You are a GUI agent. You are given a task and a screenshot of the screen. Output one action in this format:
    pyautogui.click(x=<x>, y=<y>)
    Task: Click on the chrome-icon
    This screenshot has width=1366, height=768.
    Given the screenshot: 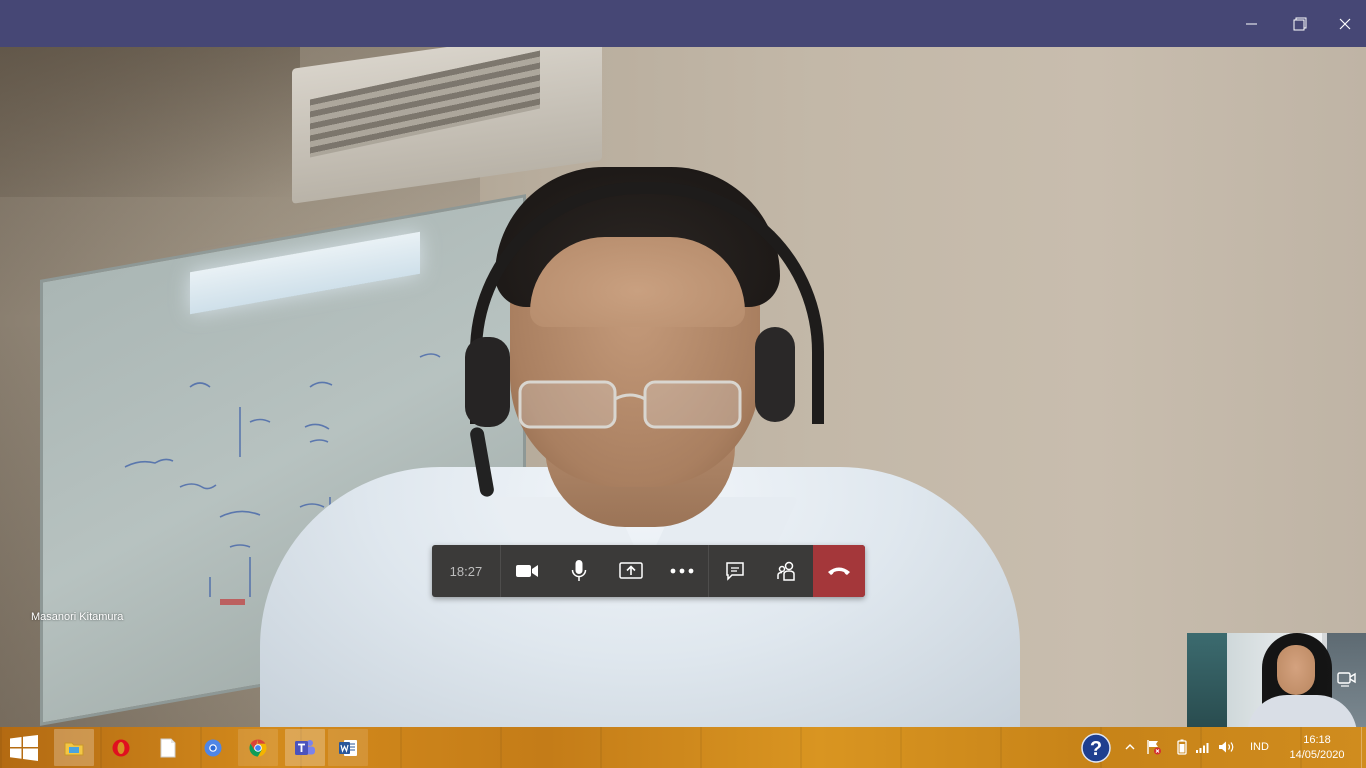 What is the action you would take?
    pyautogui.click(x=258, y=747)
    